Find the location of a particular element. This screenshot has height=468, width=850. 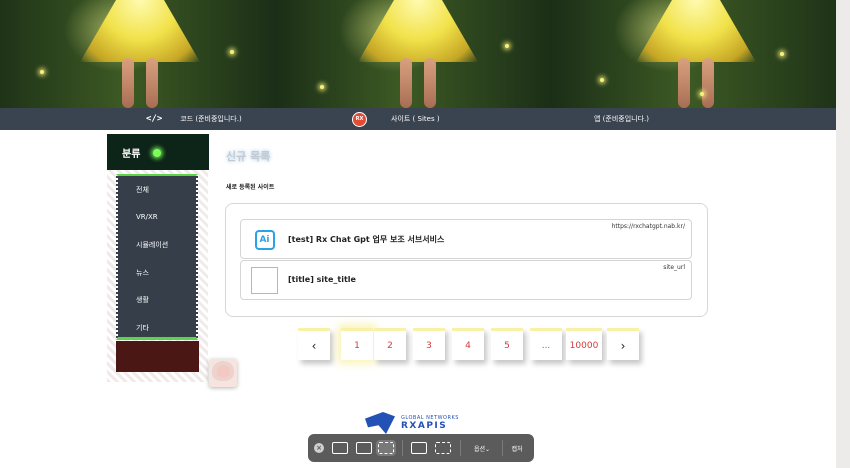

logo-text: GLOBAL NETWORKS RXAPIS is located at coordinates (430, 423).